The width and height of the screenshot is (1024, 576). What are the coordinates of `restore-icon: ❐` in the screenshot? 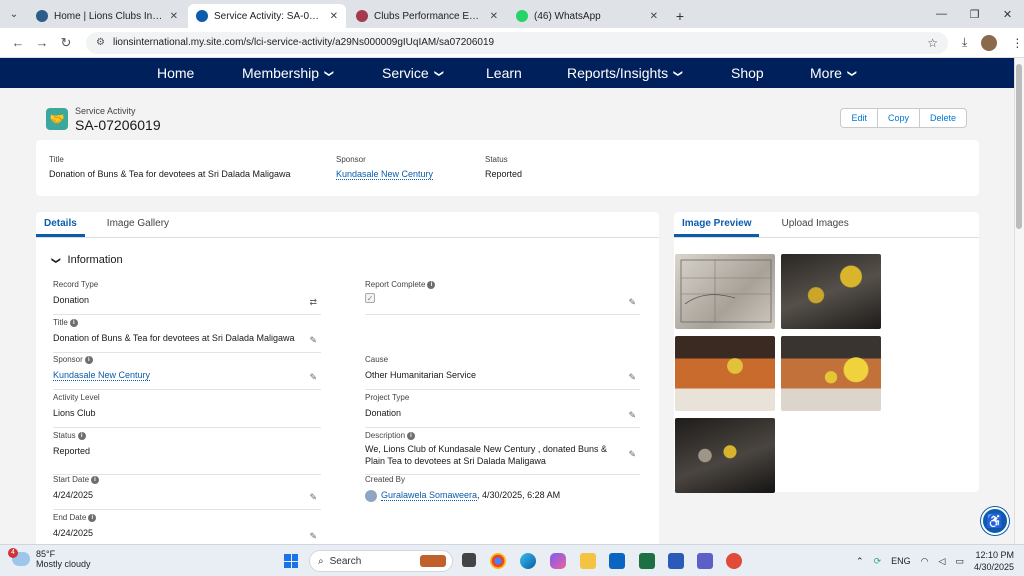 It's located at (974, 14).